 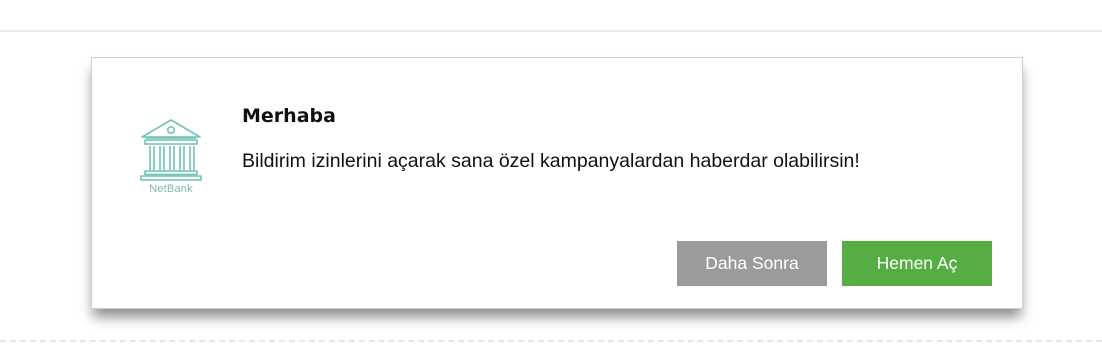 What do you see at coordinates (171, 189) in the screenshot?
I see `logo-text: NetBank` at bounding box center [171, 189].